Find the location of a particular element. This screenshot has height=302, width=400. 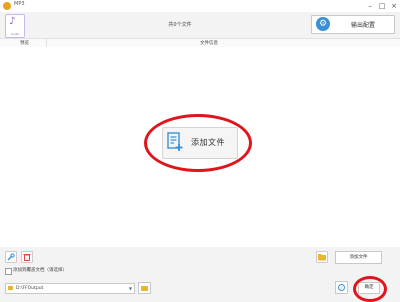

check-circle-icon: ✓ is located at coordinates (341, 287).